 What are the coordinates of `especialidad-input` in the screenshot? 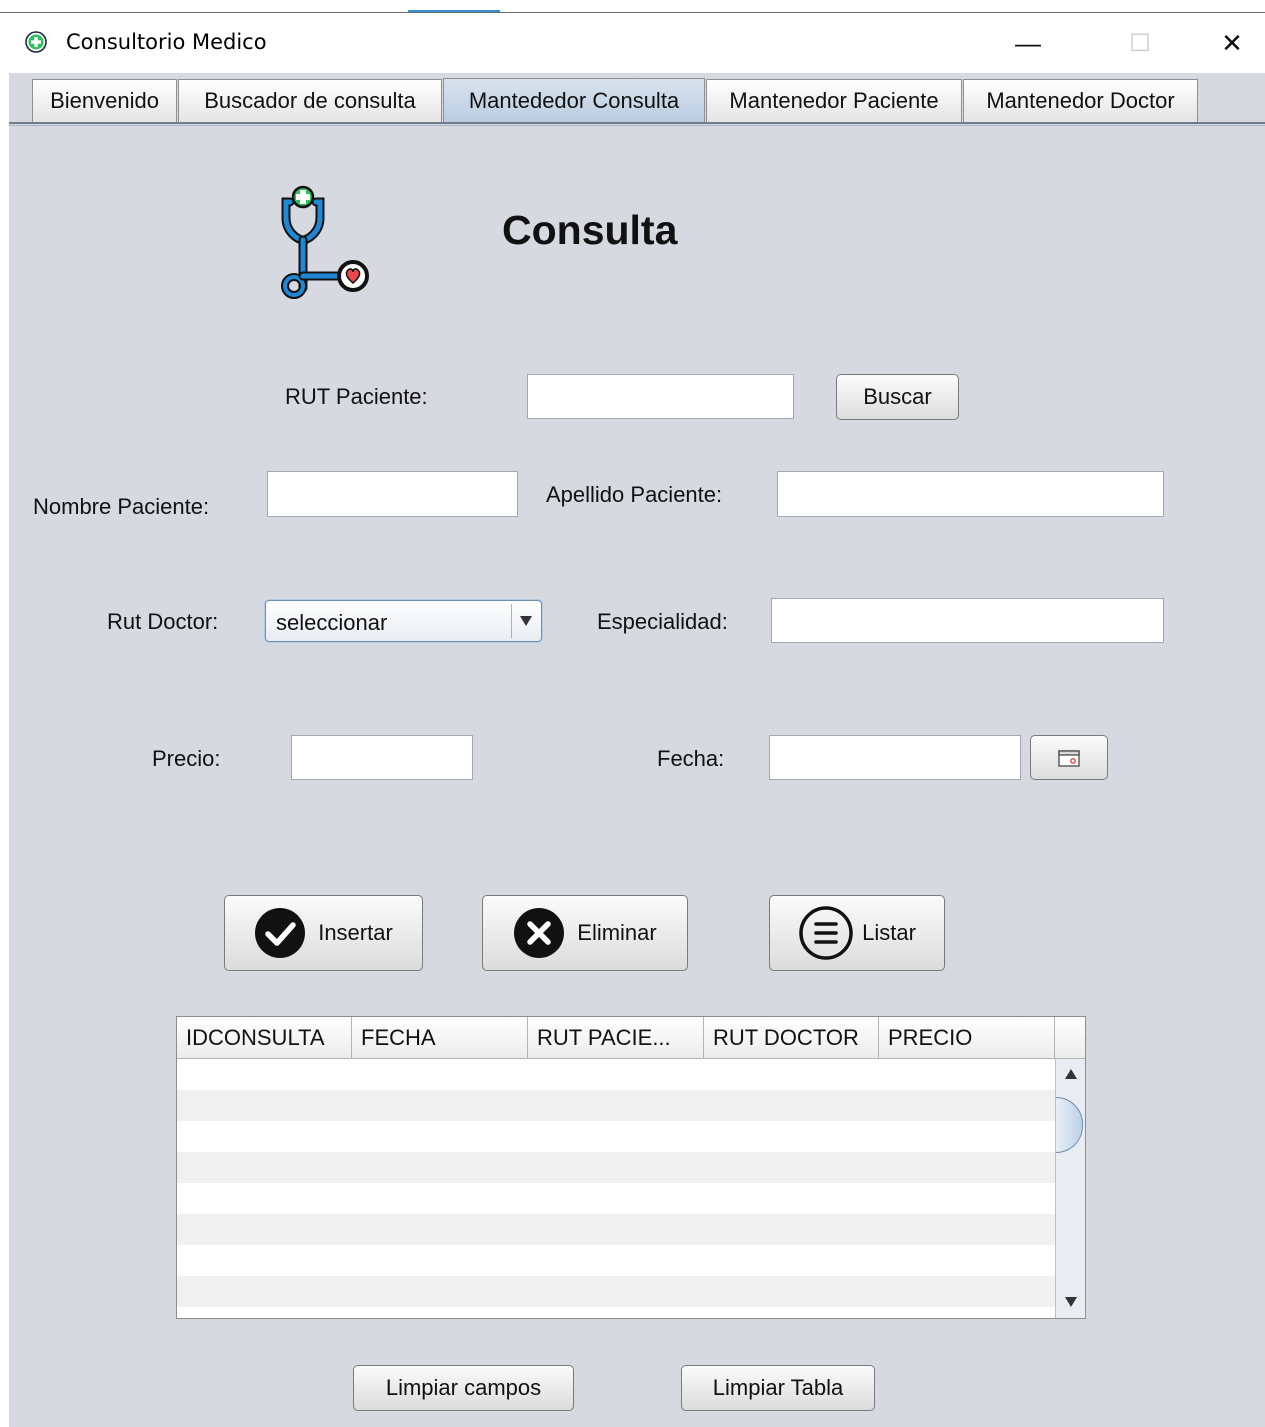 It's located at (967, 620).